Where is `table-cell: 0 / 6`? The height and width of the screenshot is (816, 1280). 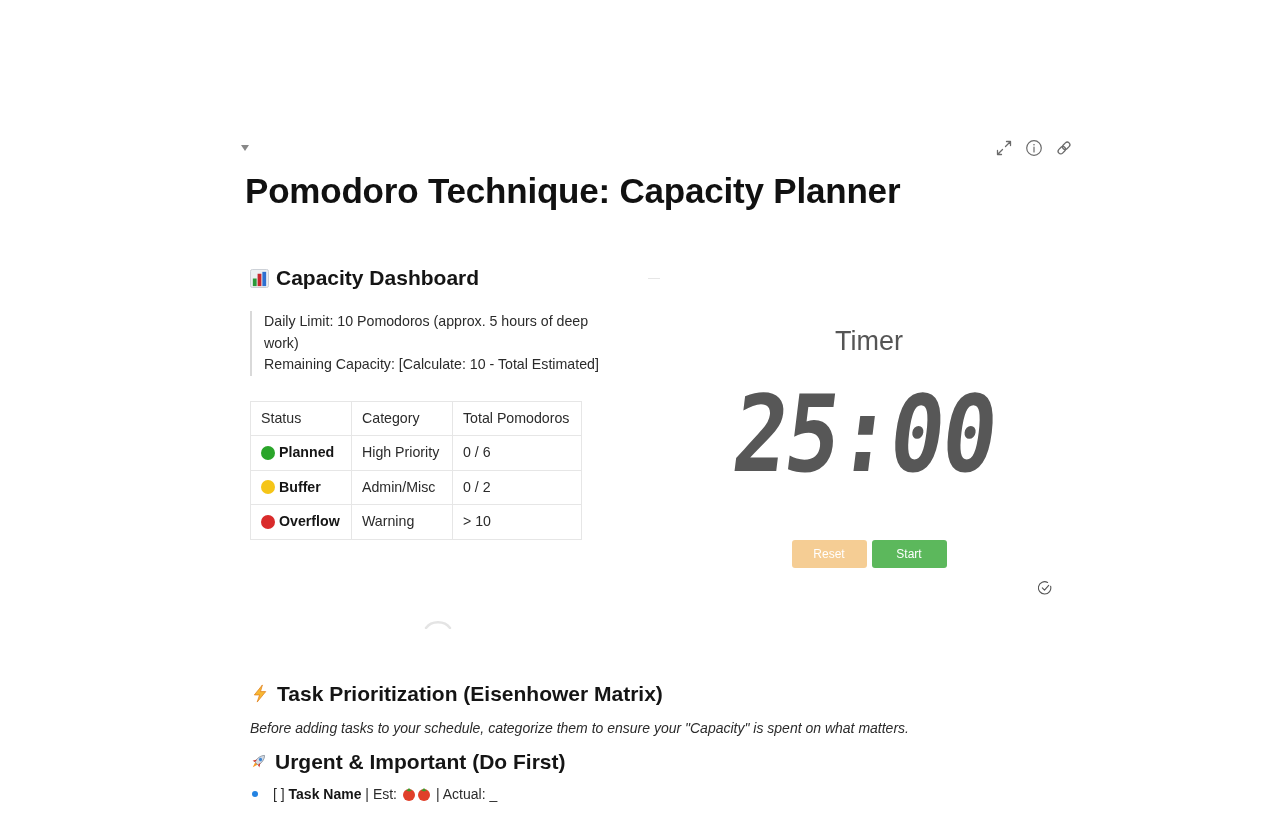
table-cell: 0 / 6 is located at coordinates (517, 452).